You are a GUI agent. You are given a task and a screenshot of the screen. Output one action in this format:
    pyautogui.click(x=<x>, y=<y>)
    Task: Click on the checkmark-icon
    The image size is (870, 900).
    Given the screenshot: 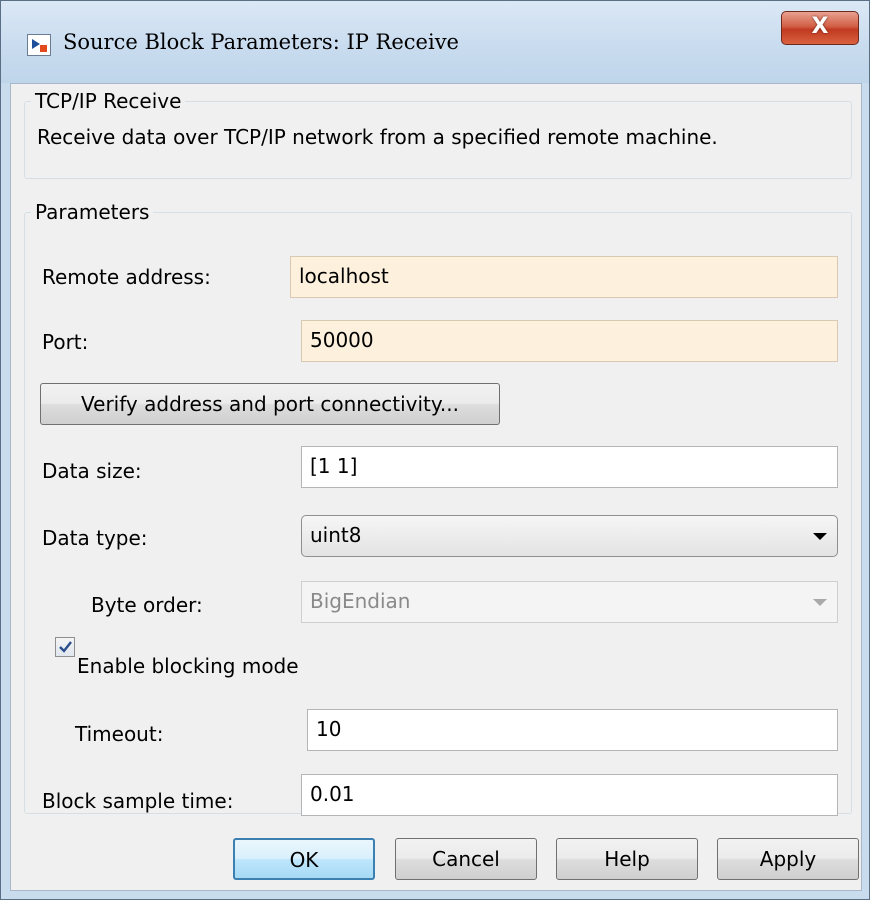 What is the action you would take?
    pyautogui.click(x=65, y=647)
    